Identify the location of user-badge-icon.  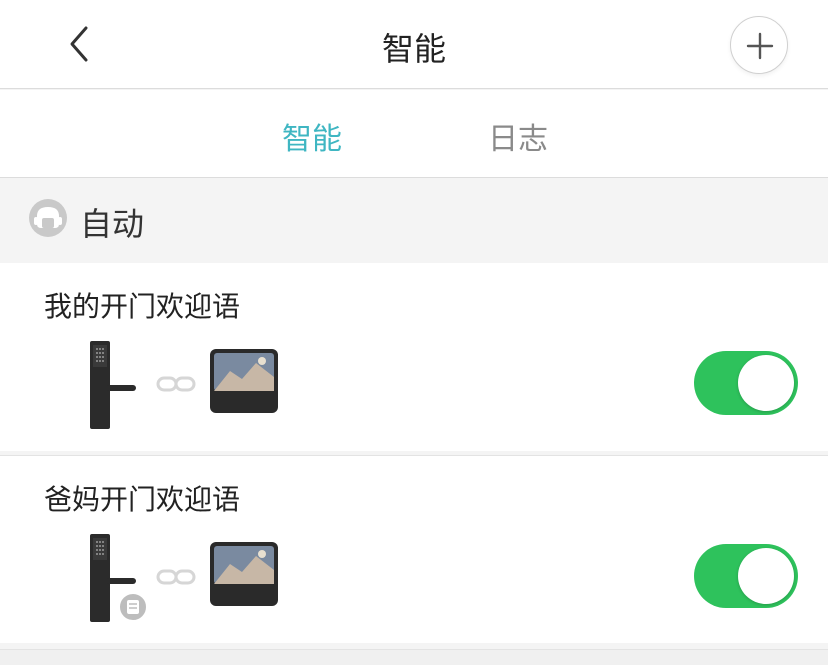
(133, 607).